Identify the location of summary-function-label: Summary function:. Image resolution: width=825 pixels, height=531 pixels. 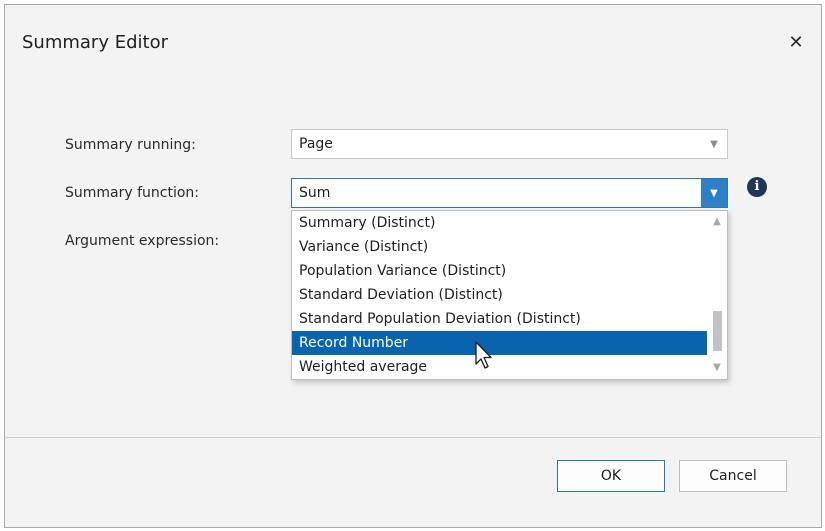
(132, 193).